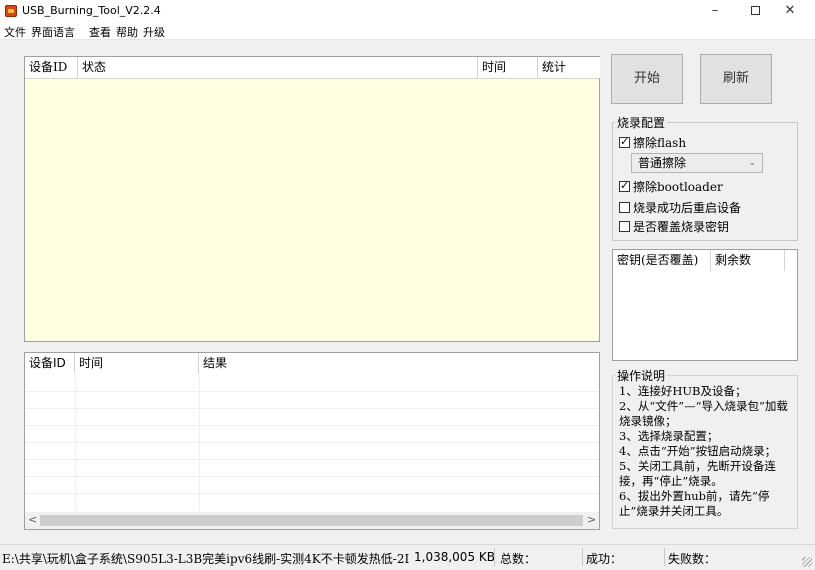 Image resolution: width=815 pixels, height=570 pixels. Describe the element at coordinates (641, 122) in the screenshot. I see `burn-config-title: 烧录配置` at that location.